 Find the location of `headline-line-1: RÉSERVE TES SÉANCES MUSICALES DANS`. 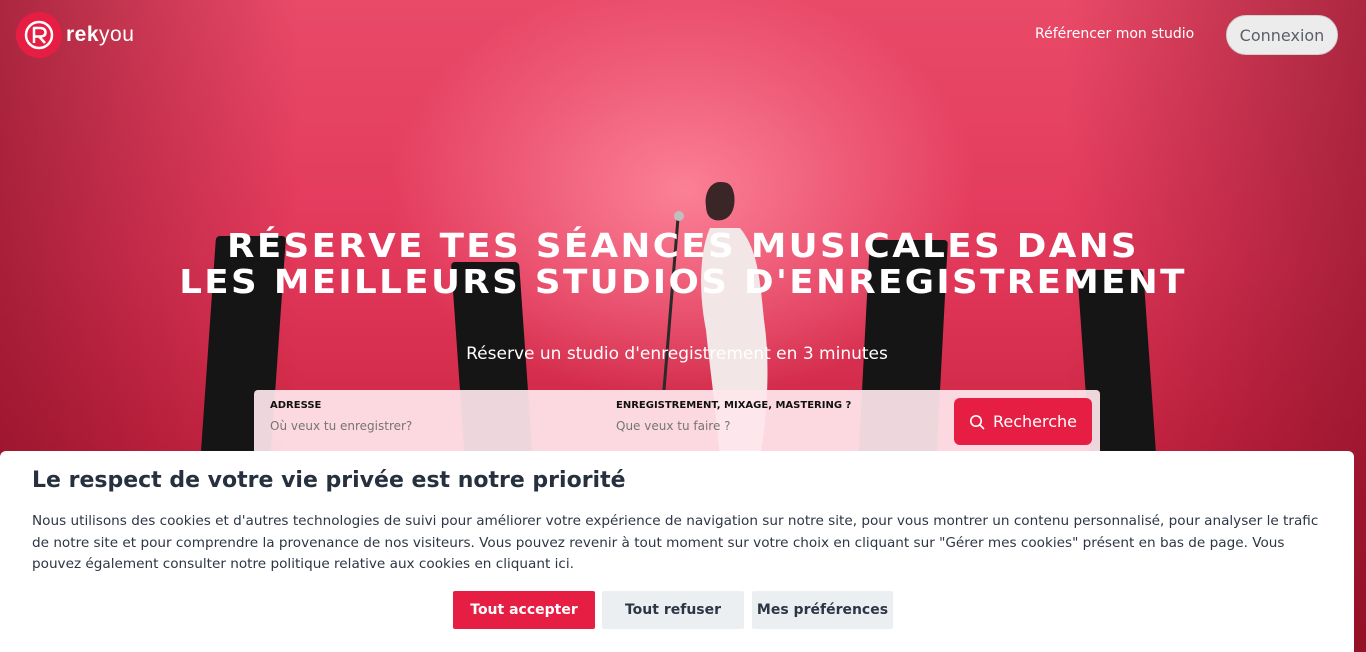

headline-line-1: RÉSERVE TES SÉANCES MUSICALES DANS is located at coordinates (683, 245).